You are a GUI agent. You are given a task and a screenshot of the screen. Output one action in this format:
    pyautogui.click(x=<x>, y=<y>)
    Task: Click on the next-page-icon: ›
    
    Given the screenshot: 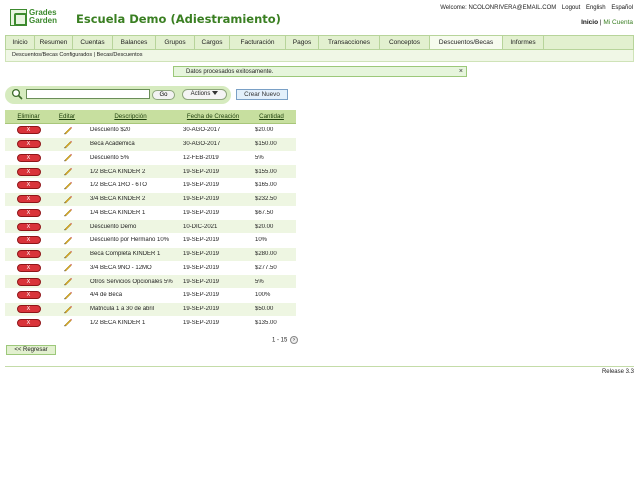 What is the action you would take?
    pyautogui.click(x=294, y=340)
    